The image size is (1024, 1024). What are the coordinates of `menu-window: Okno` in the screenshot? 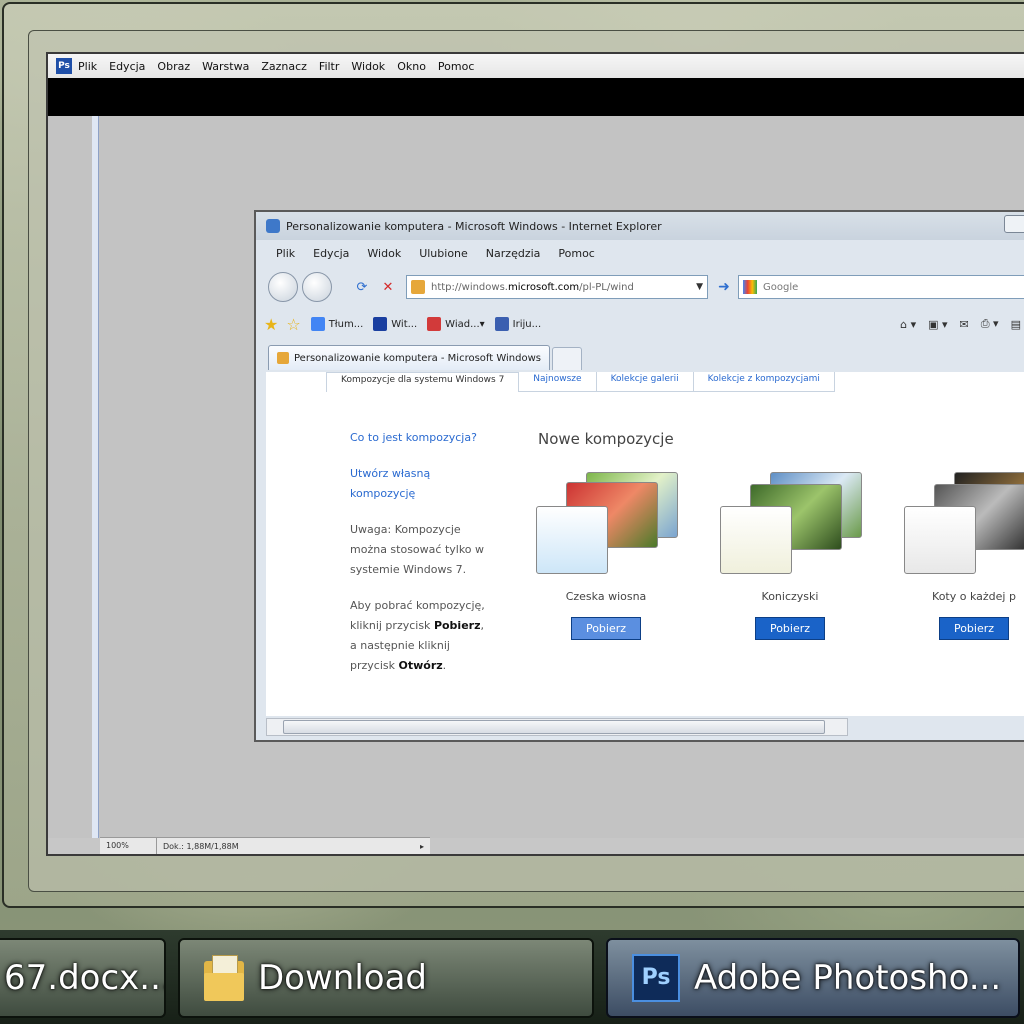 It's located at (411, 66).